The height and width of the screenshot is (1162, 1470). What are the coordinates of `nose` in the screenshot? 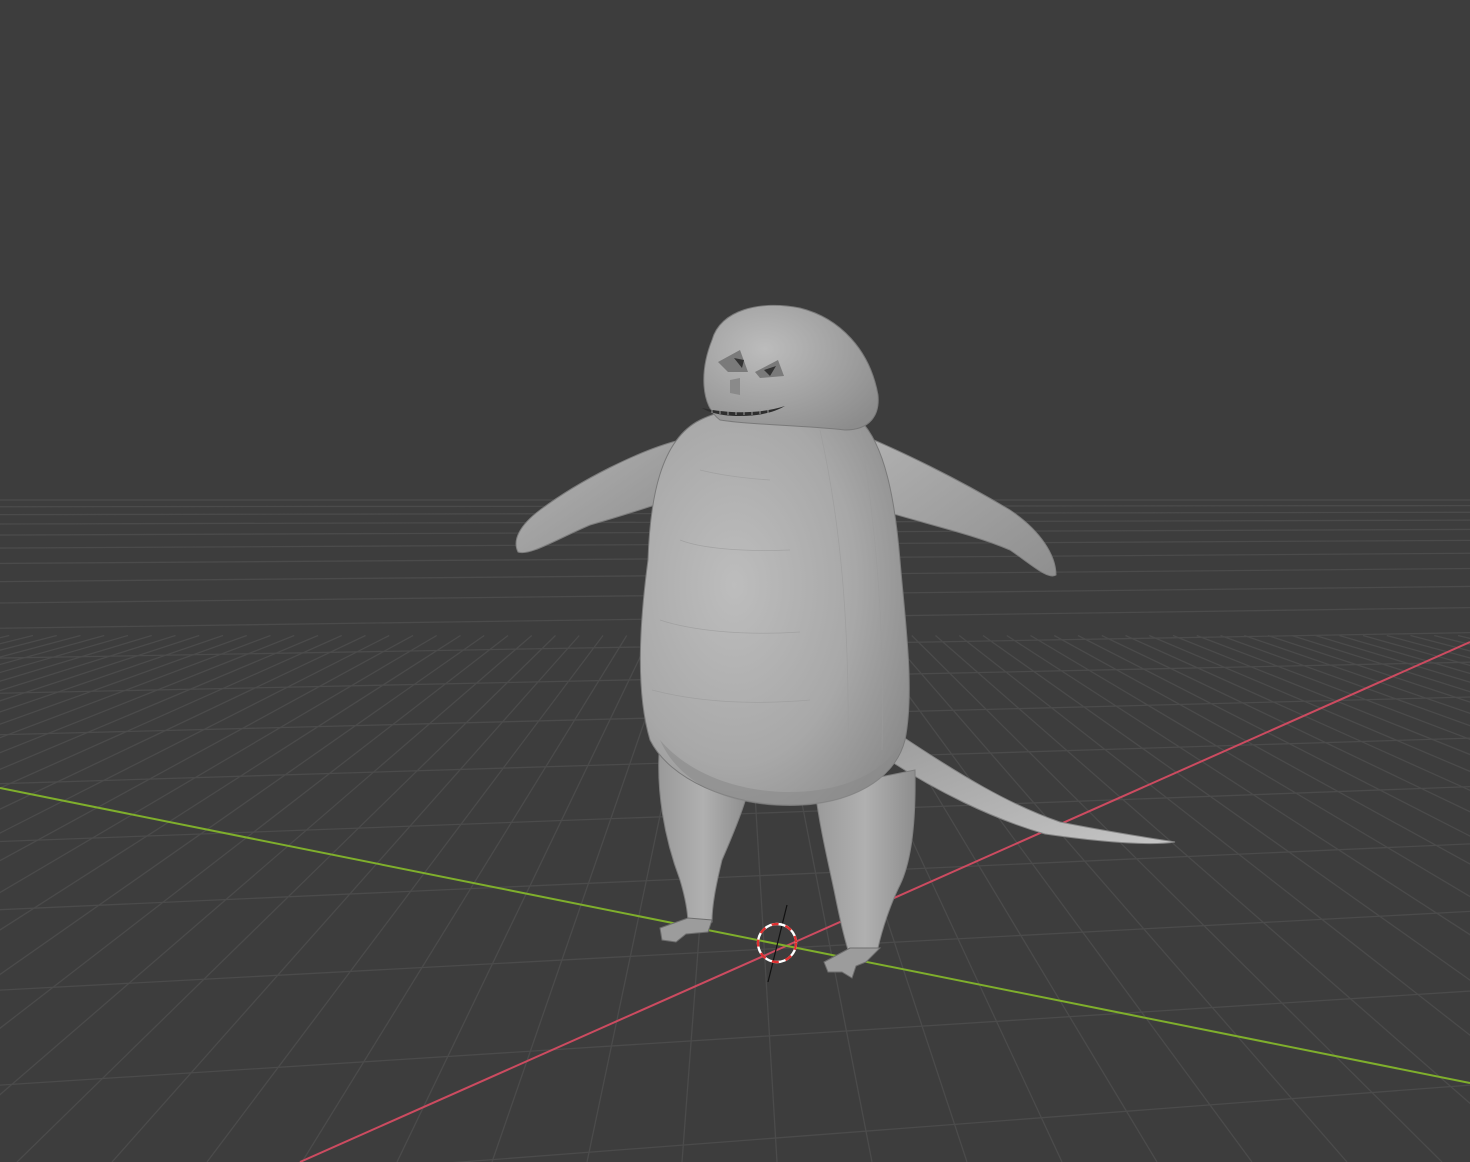 It's located at (735, 386).